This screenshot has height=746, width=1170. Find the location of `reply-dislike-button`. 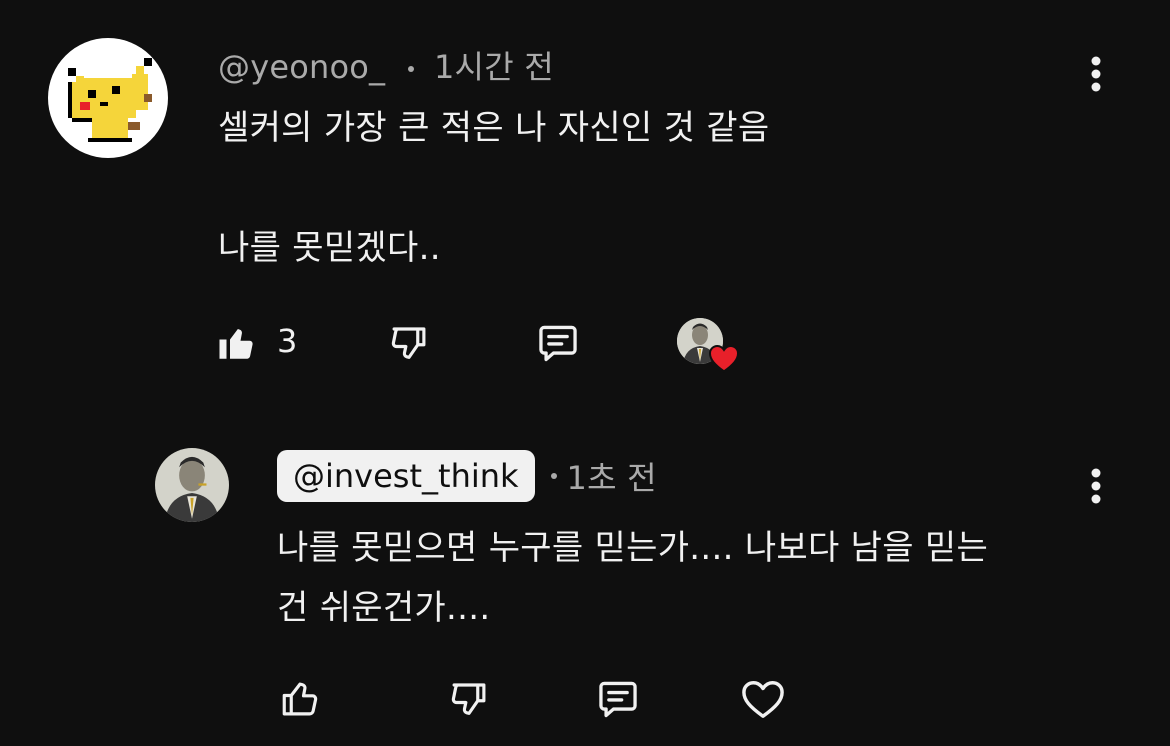

reply-dislike-button is located at coordinates (469, 699).